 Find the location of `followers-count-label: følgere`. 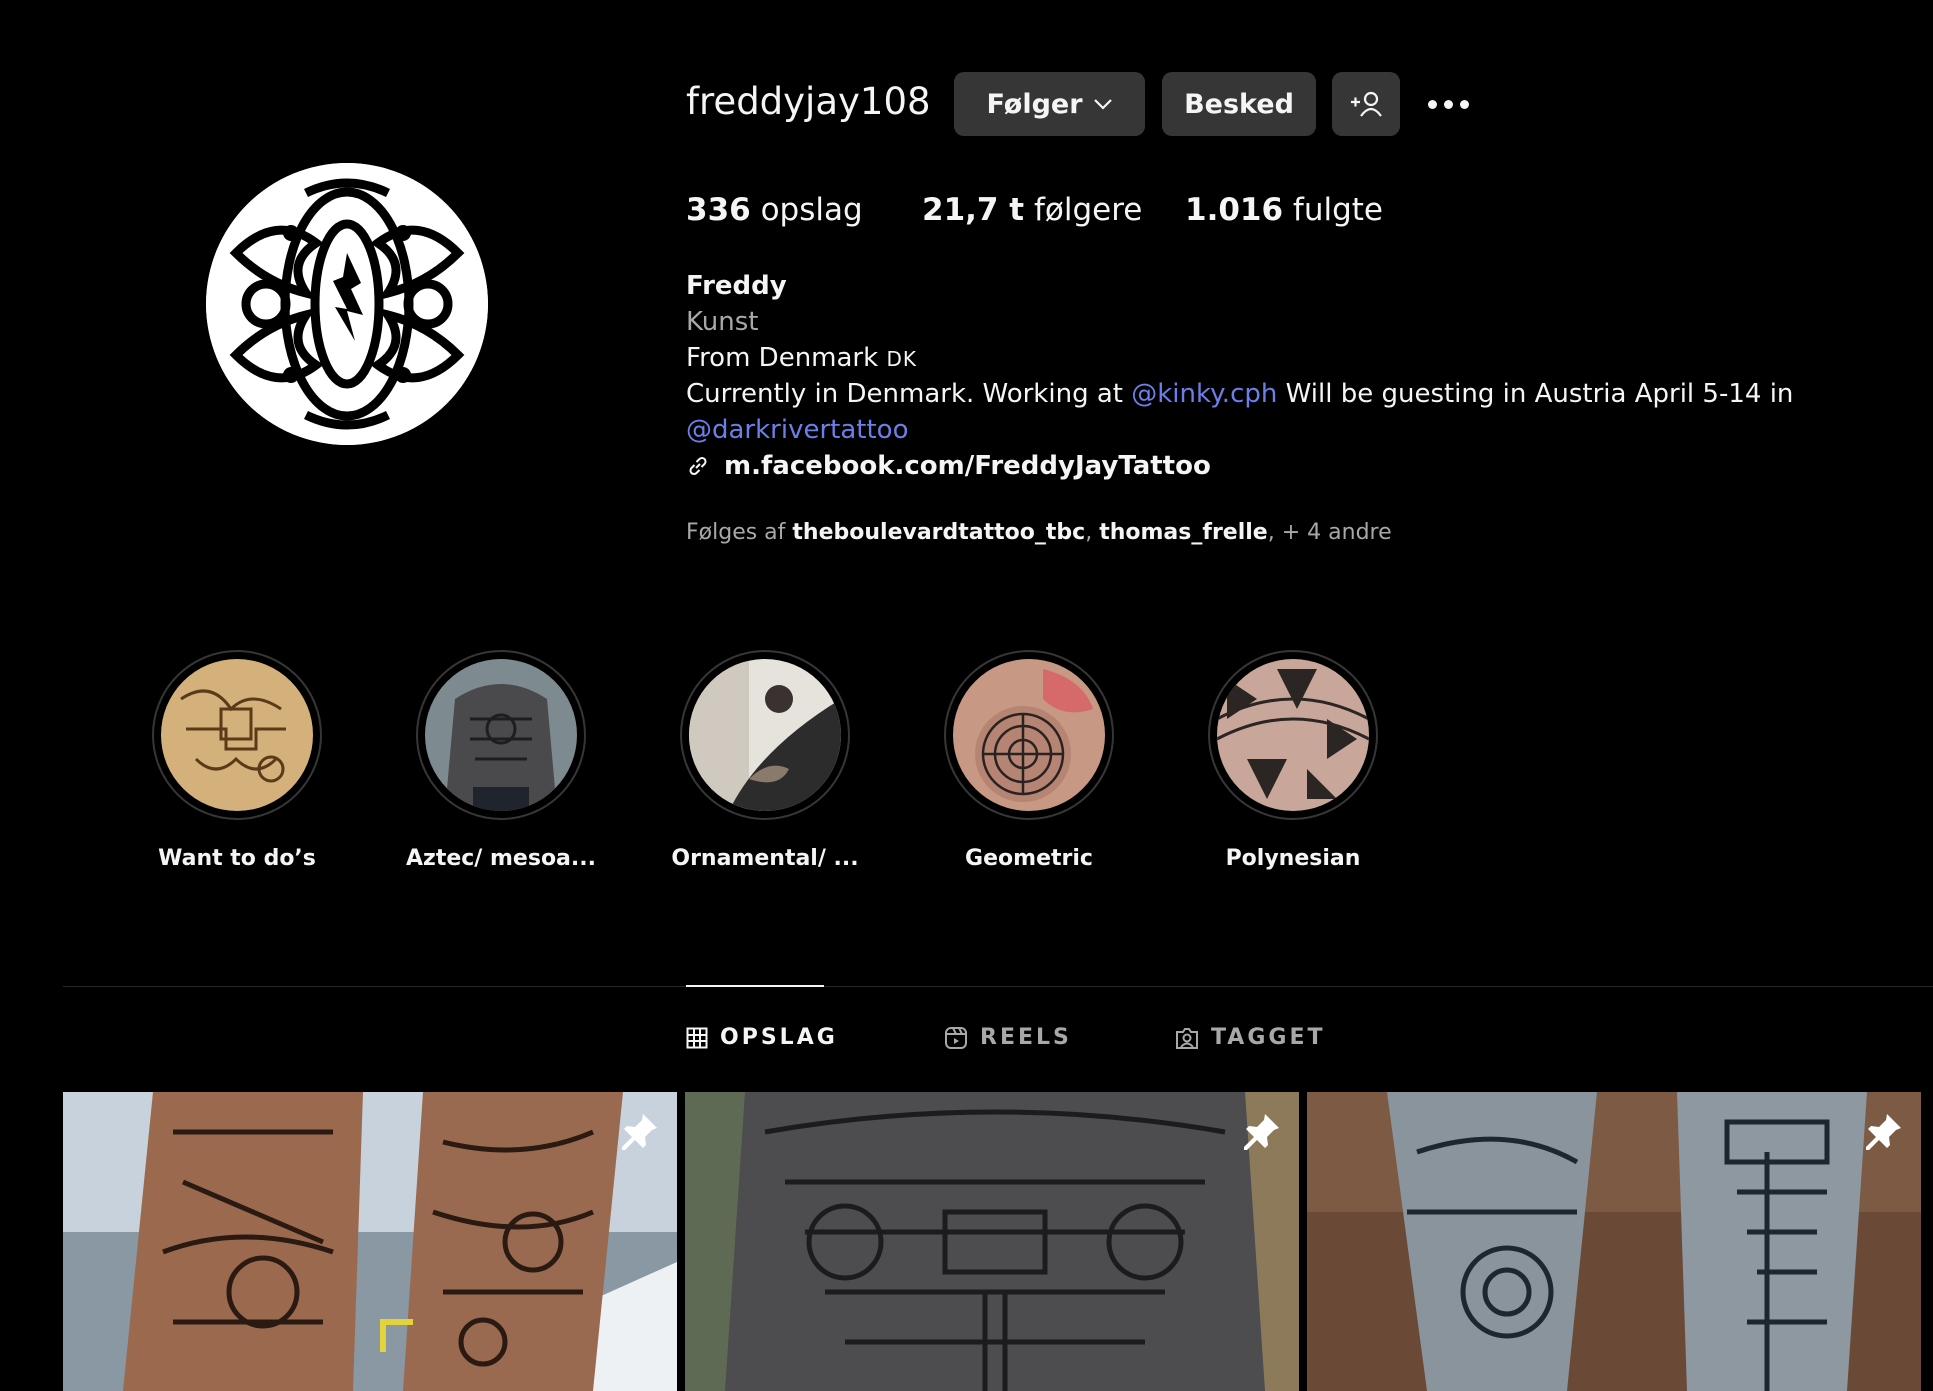

followers-count-label: følgere is located at coordinates (1083, 210).